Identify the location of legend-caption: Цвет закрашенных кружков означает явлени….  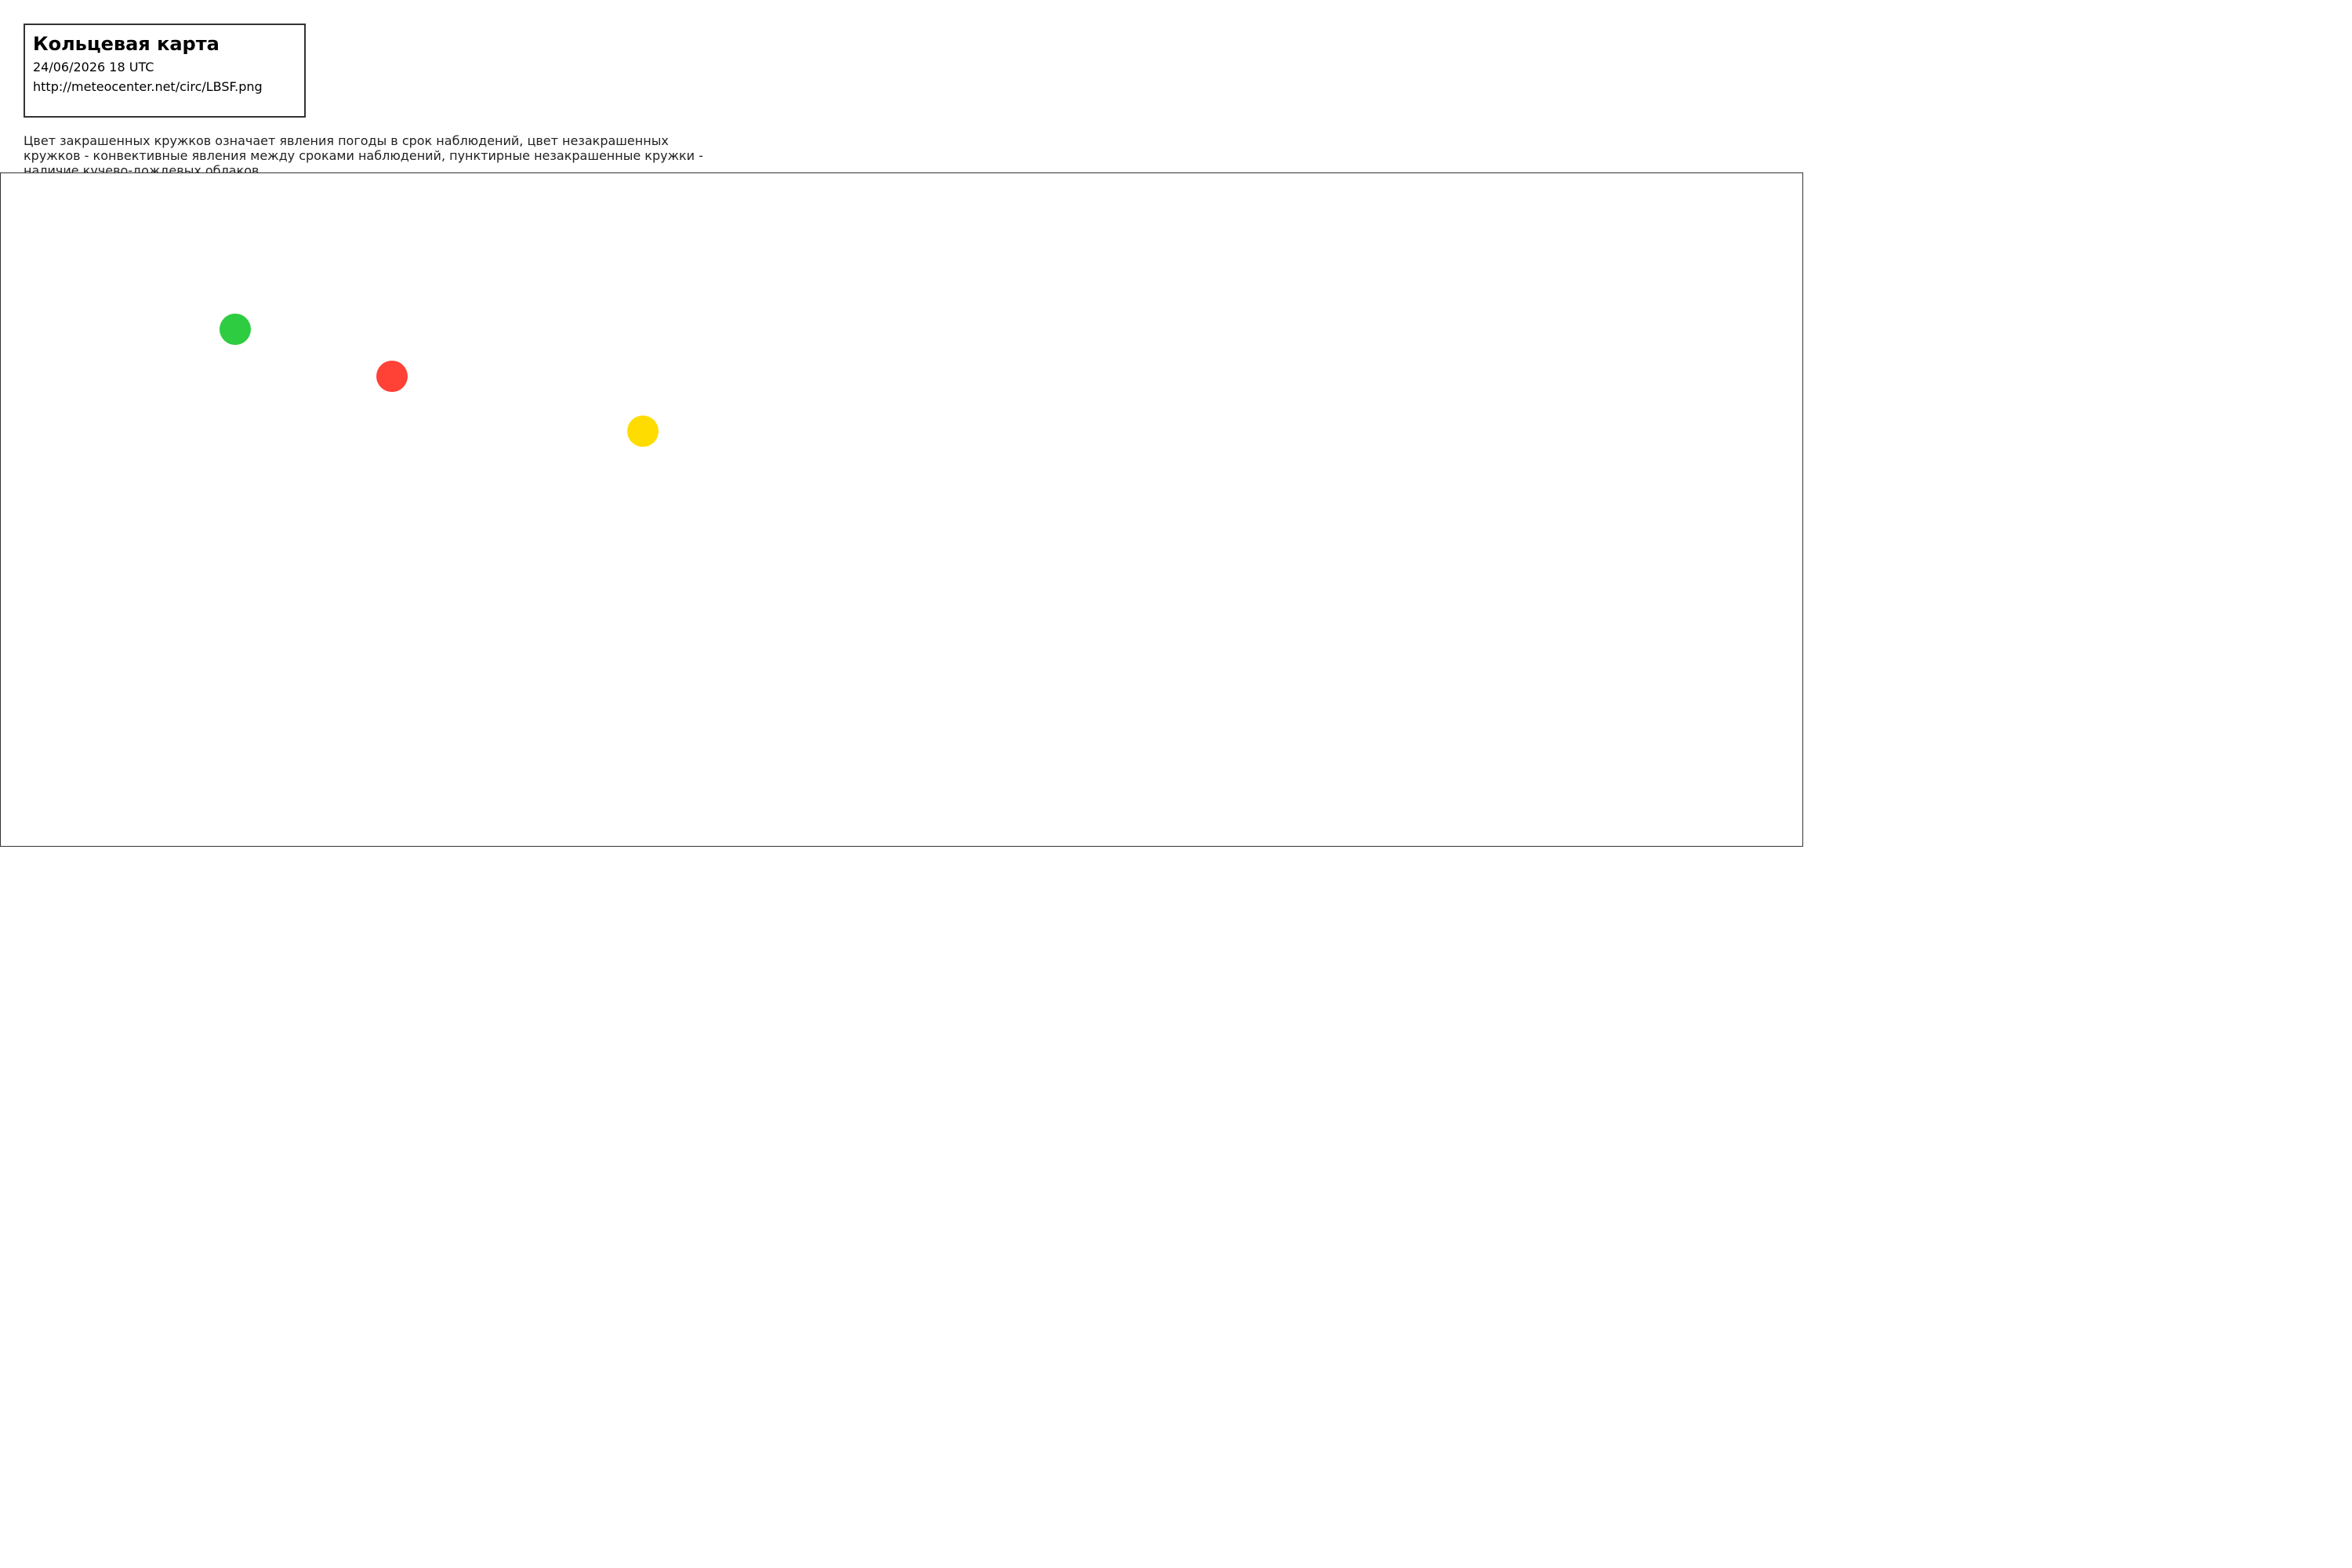
(363, 155).